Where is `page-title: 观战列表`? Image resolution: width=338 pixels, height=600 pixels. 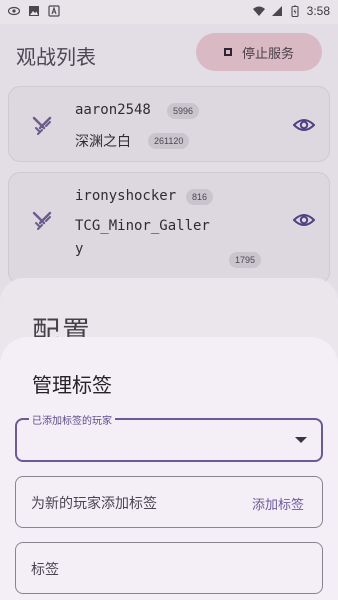
page-title: 观战列表 is located at coordinates (56, 57).